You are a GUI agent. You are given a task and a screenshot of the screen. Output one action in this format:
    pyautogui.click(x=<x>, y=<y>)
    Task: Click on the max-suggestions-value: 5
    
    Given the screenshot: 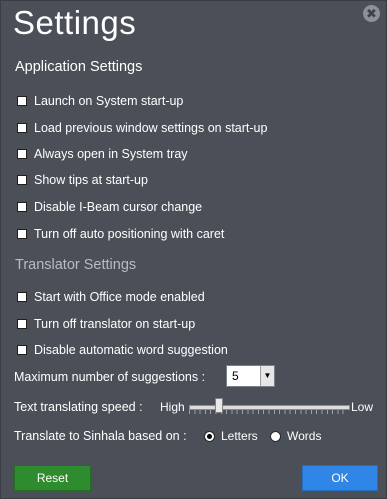 What is the action you would take?
    pyautogui.click(x=235, y=376)
    